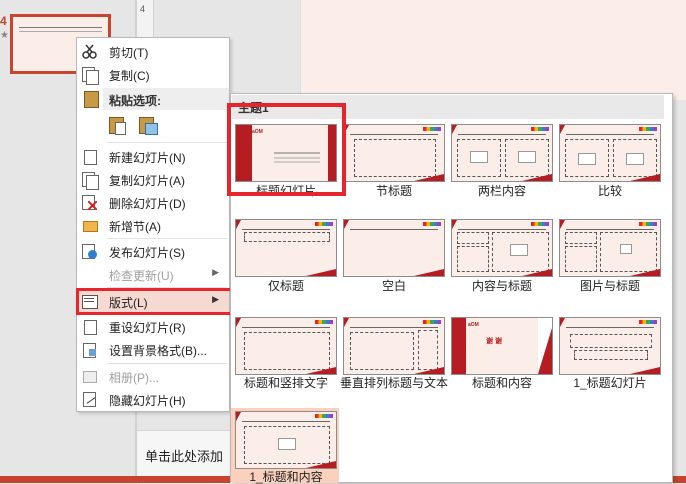  I want to click on menu-label: 检查更新(U), so click(141, 276).